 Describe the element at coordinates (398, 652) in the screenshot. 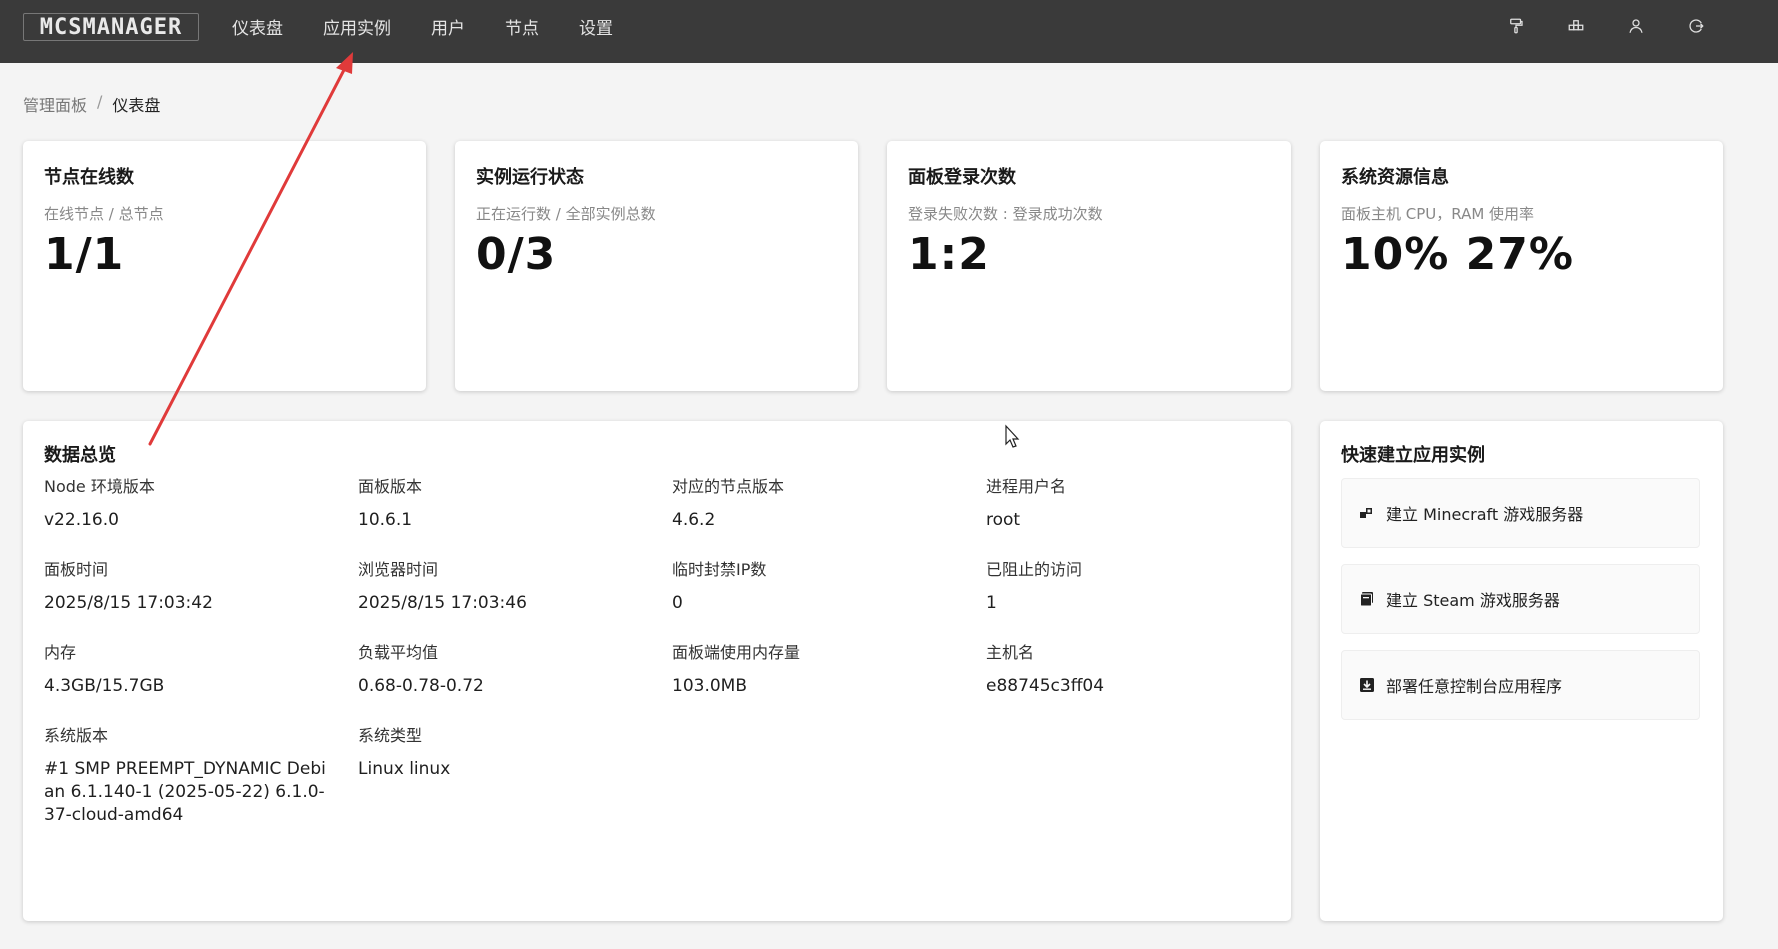

I see `overview-label: 负载平均值` at that location.